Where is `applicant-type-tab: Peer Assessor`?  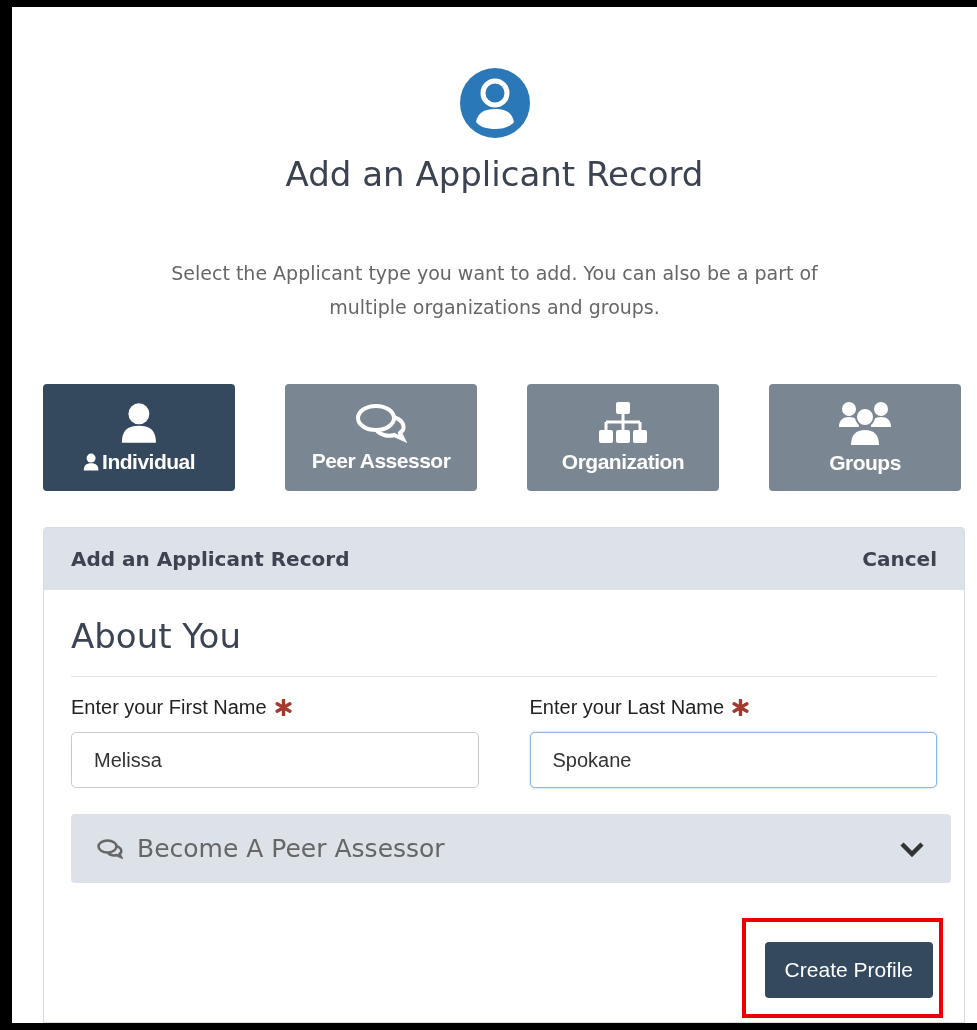 applicant-type-tab: Peer Assessor is located at coordinates (381, 437).